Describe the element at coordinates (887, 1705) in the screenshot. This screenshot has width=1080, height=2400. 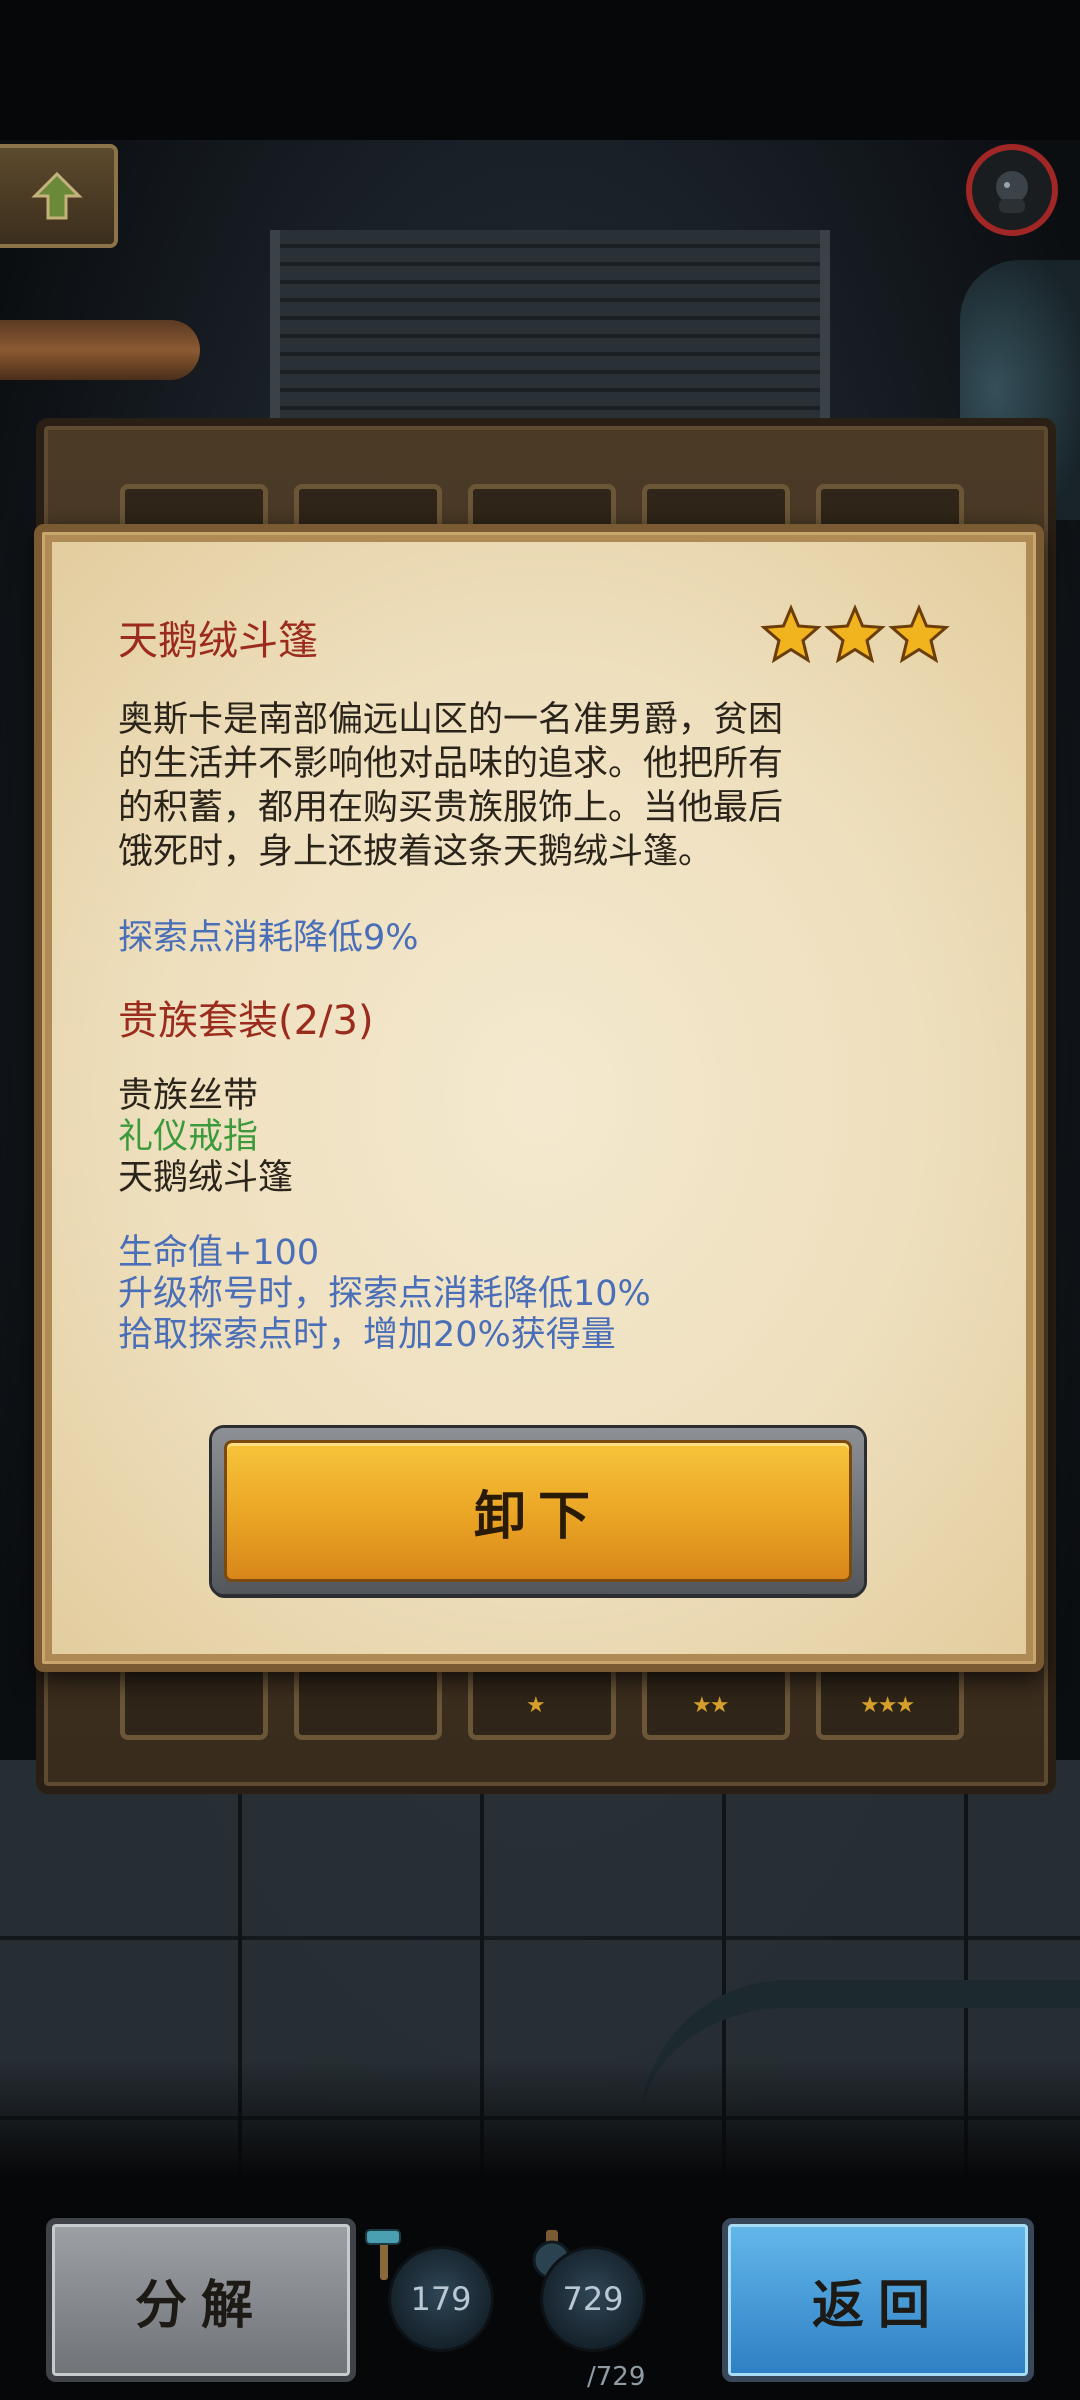
I see `slot-star-rating: ★★★` at that location.